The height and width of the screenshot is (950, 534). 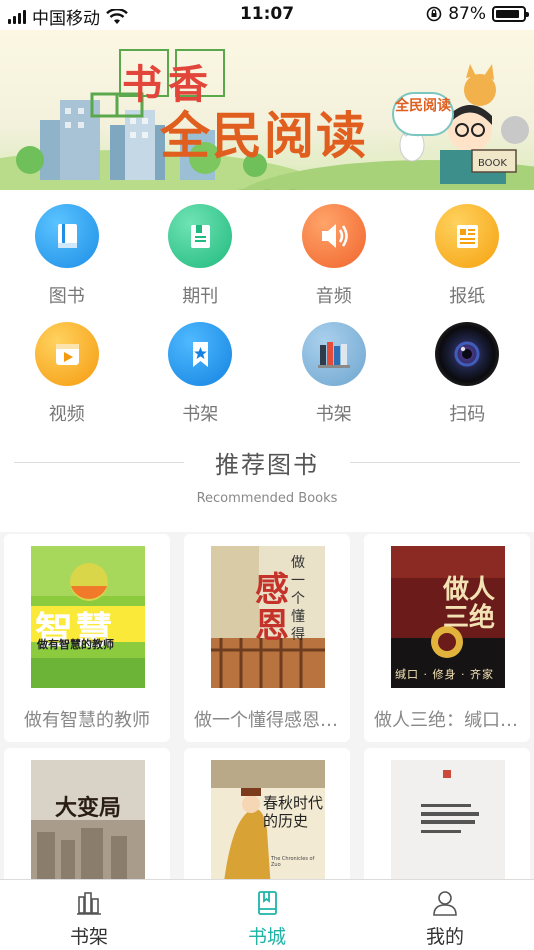 What do you see at coordinates (444, 937) in the screenshot?
I see `tab-label: 我的` at bounding box center [444, 937].